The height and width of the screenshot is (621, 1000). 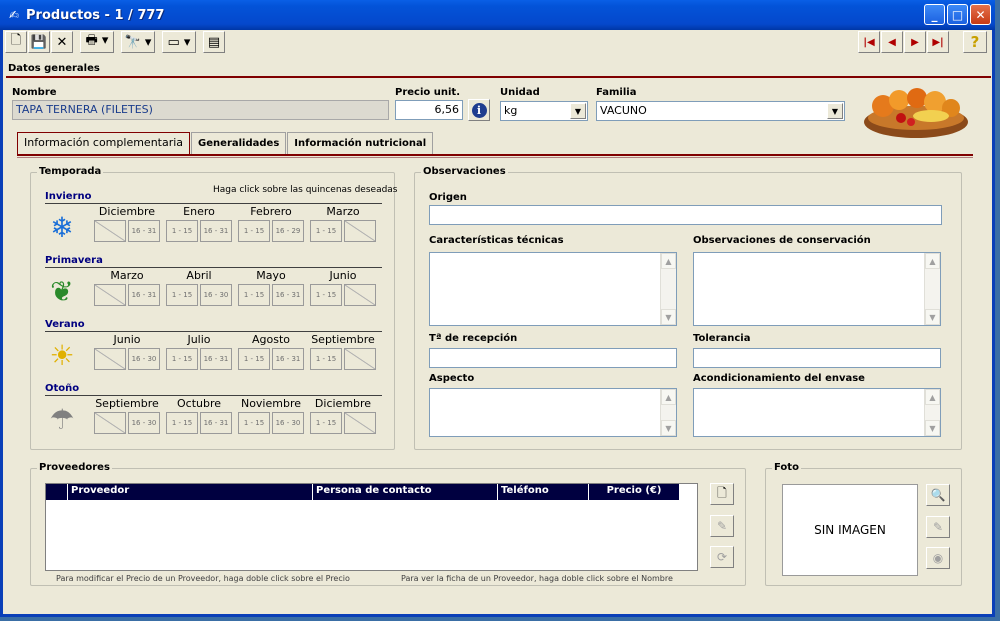 I want to click on edit-proveedor-button: ✎, so click(x=722, y=526).